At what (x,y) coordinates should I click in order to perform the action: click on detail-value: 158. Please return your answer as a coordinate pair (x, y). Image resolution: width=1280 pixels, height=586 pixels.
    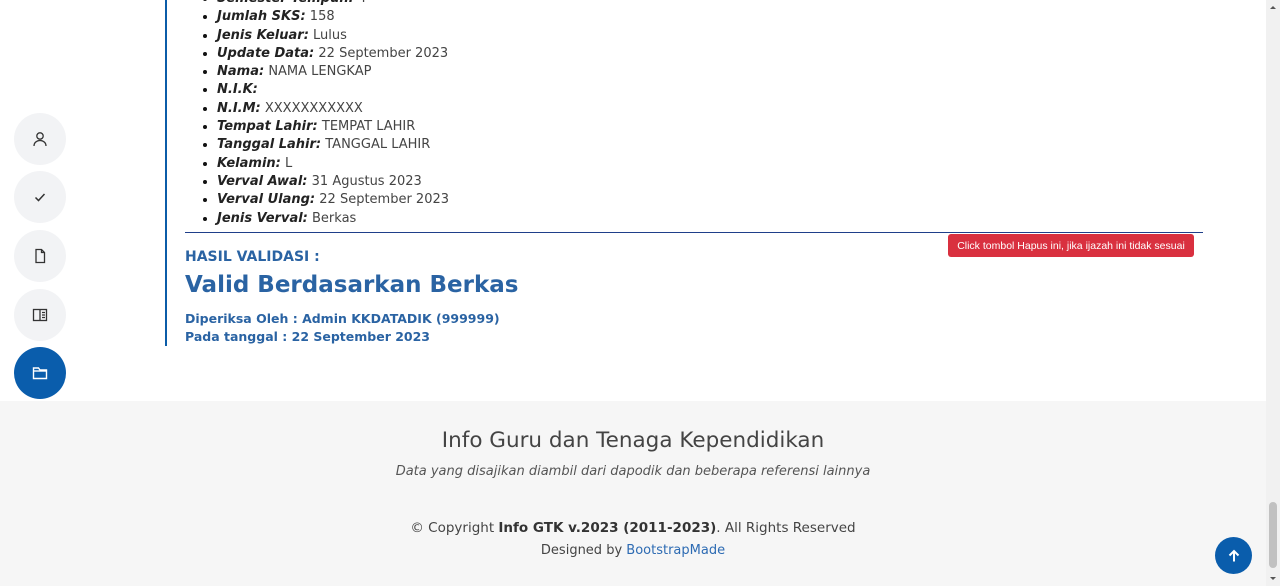
    Looking at the image, I should click on (322, 17).